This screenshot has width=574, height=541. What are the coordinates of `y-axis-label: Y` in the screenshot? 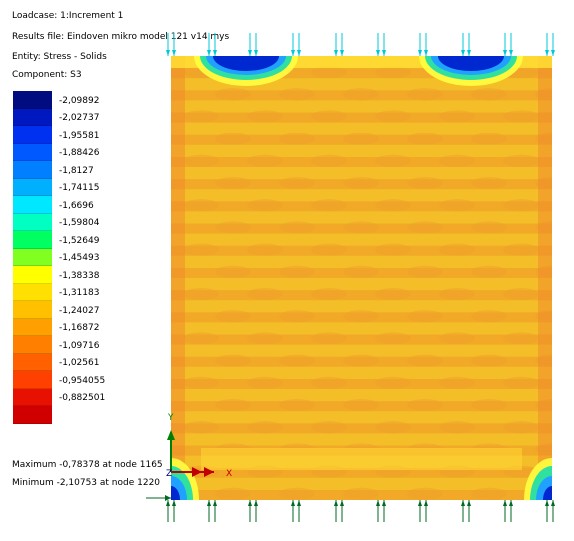 It's located at (170, 418).